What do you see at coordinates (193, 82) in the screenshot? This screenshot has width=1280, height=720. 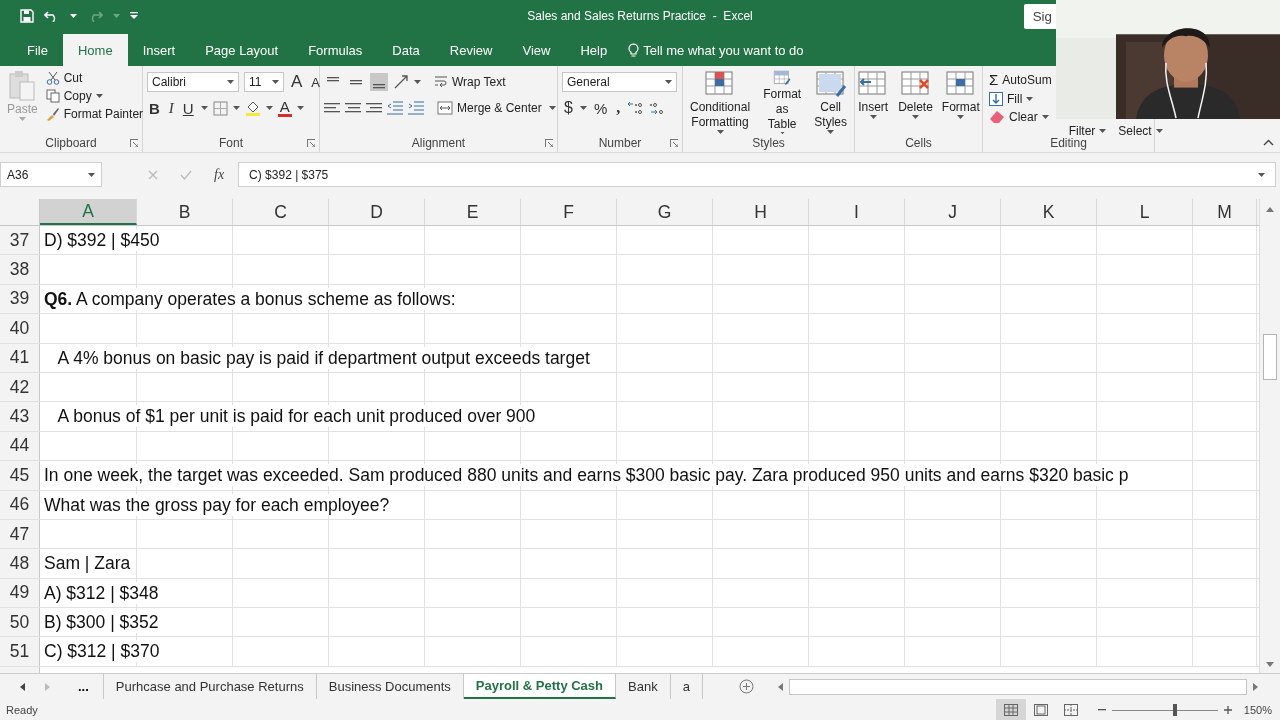 I see `font-name-field: Calibri` at bounding box center [193, 82].